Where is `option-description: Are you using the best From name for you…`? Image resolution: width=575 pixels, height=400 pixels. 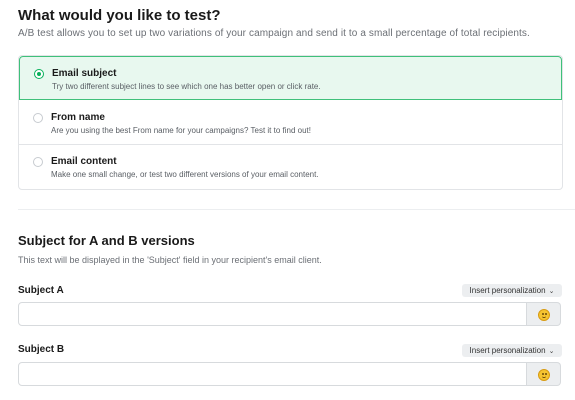
option-description: Are you using the best From name for you… is located at coordinates (181, 130).